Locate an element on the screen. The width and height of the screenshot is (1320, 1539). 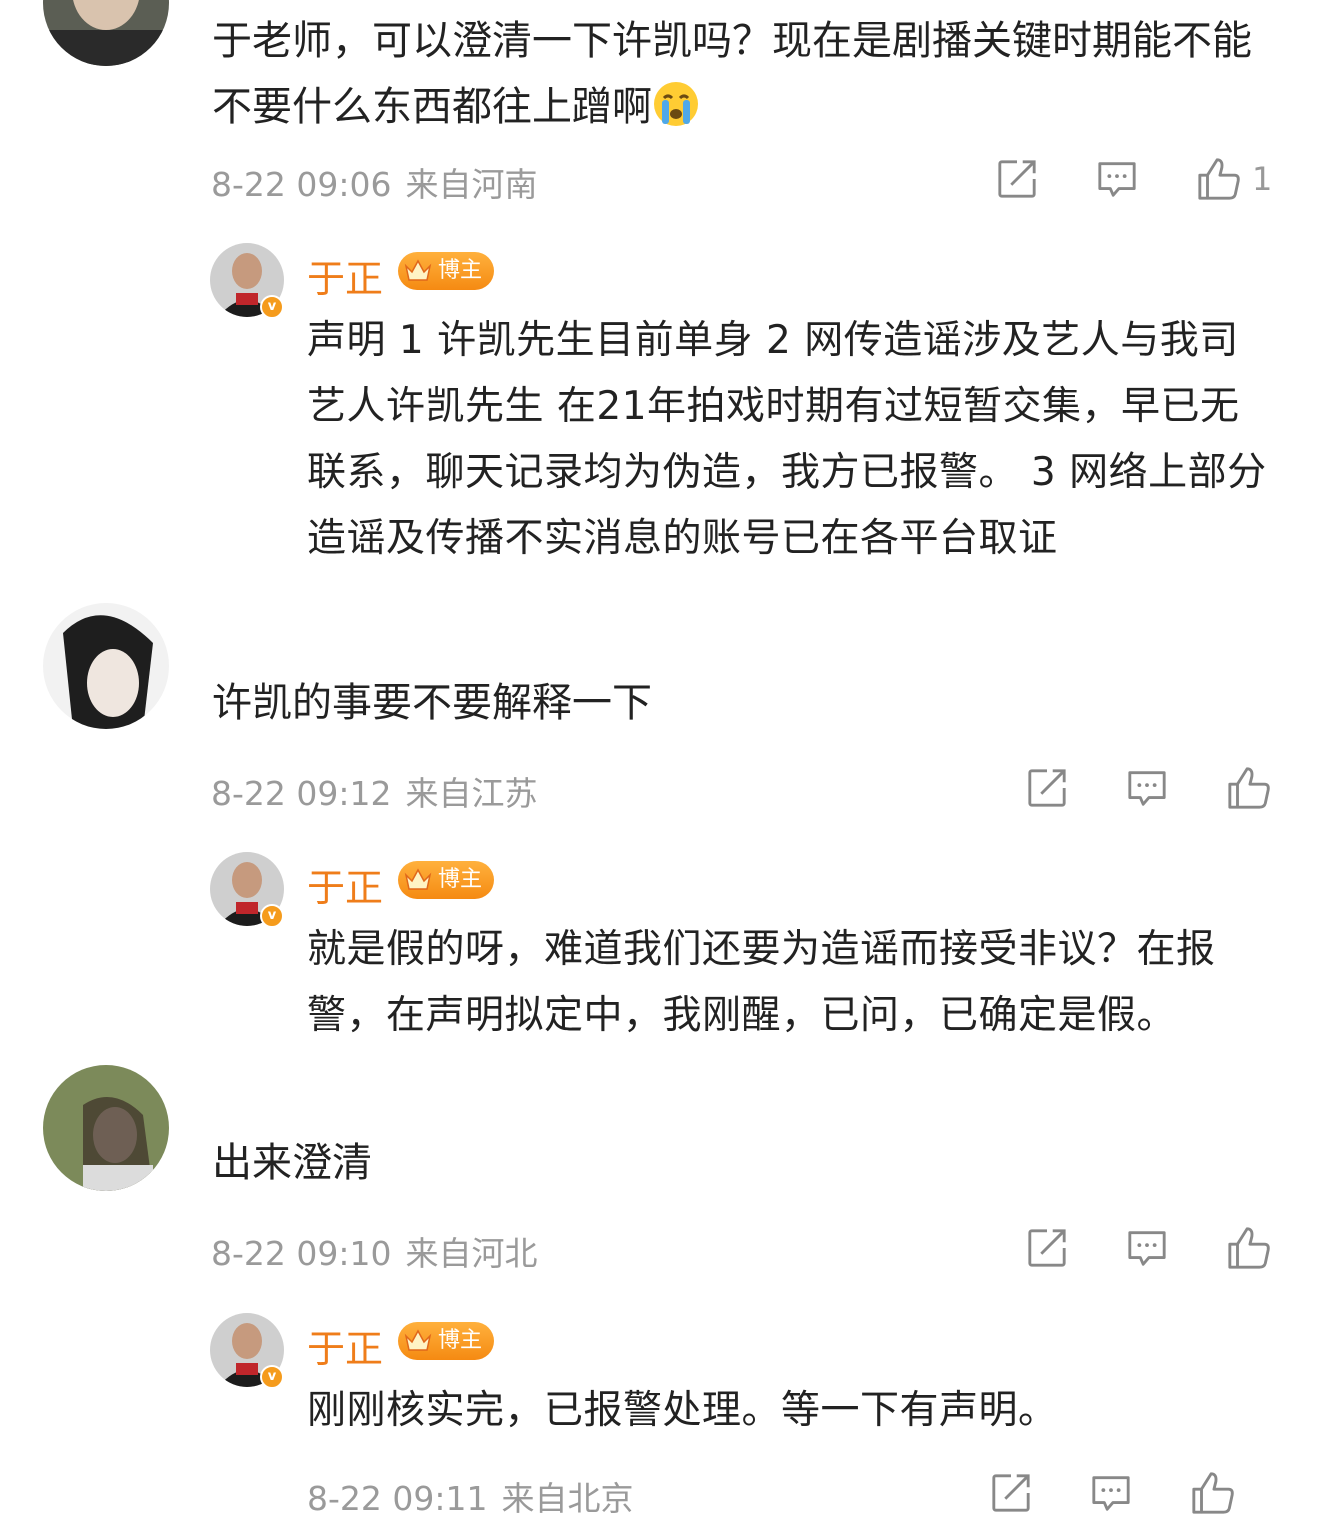
comment-text: 出来澄清 is located at coordinates (292, 1163).